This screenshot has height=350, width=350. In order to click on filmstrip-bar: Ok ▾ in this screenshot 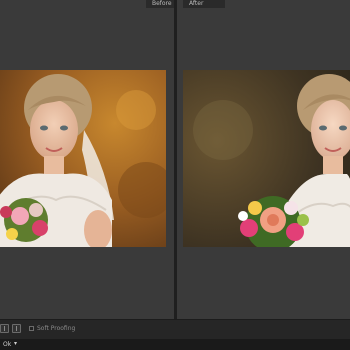, I will do `click(175, 344)`.